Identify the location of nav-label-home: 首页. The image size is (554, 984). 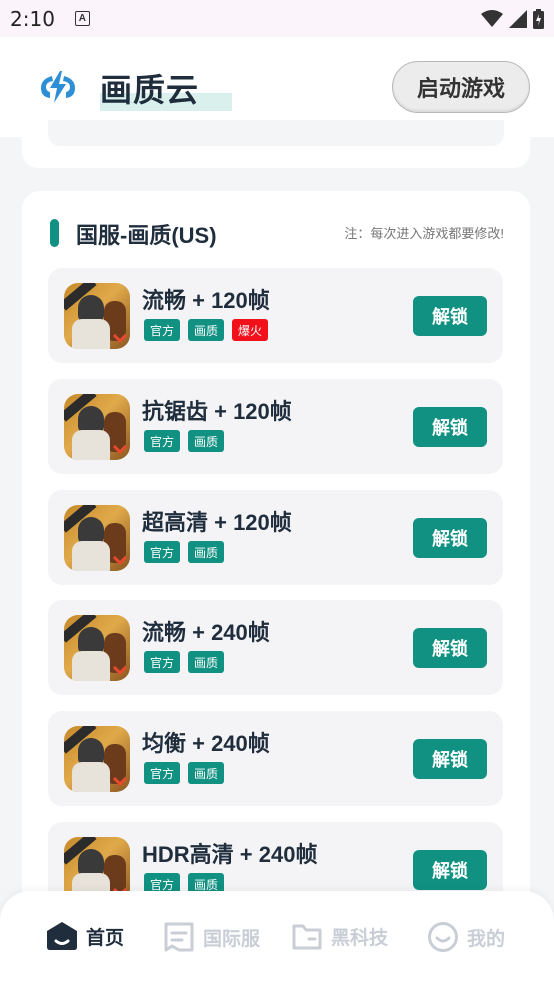
(105, 938).